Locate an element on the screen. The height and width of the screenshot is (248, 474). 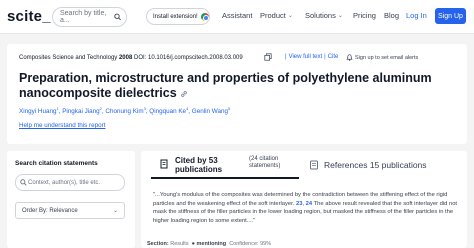
scite-logo: scite_ is located at coordinates (29, 16).